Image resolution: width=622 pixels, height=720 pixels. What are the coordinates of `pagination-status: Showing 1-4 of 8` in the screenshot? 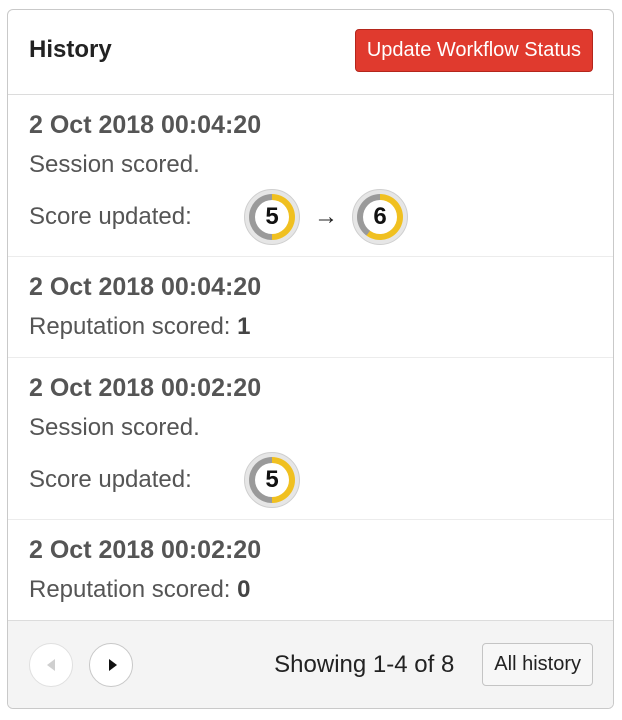 It's located at (364, 664).